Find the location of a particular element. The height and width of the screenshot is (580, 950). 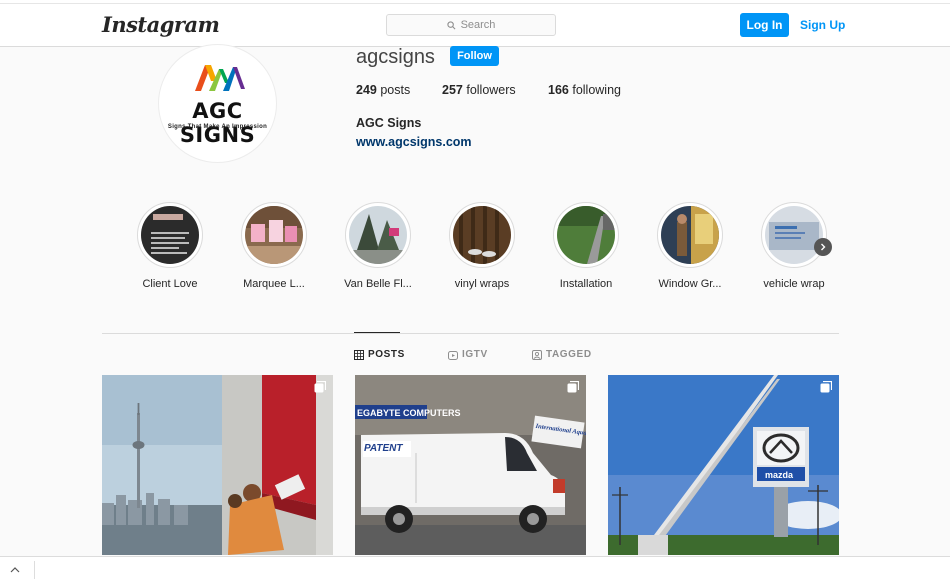

highlight-label: Client Love is located at coordinates (170, 284).